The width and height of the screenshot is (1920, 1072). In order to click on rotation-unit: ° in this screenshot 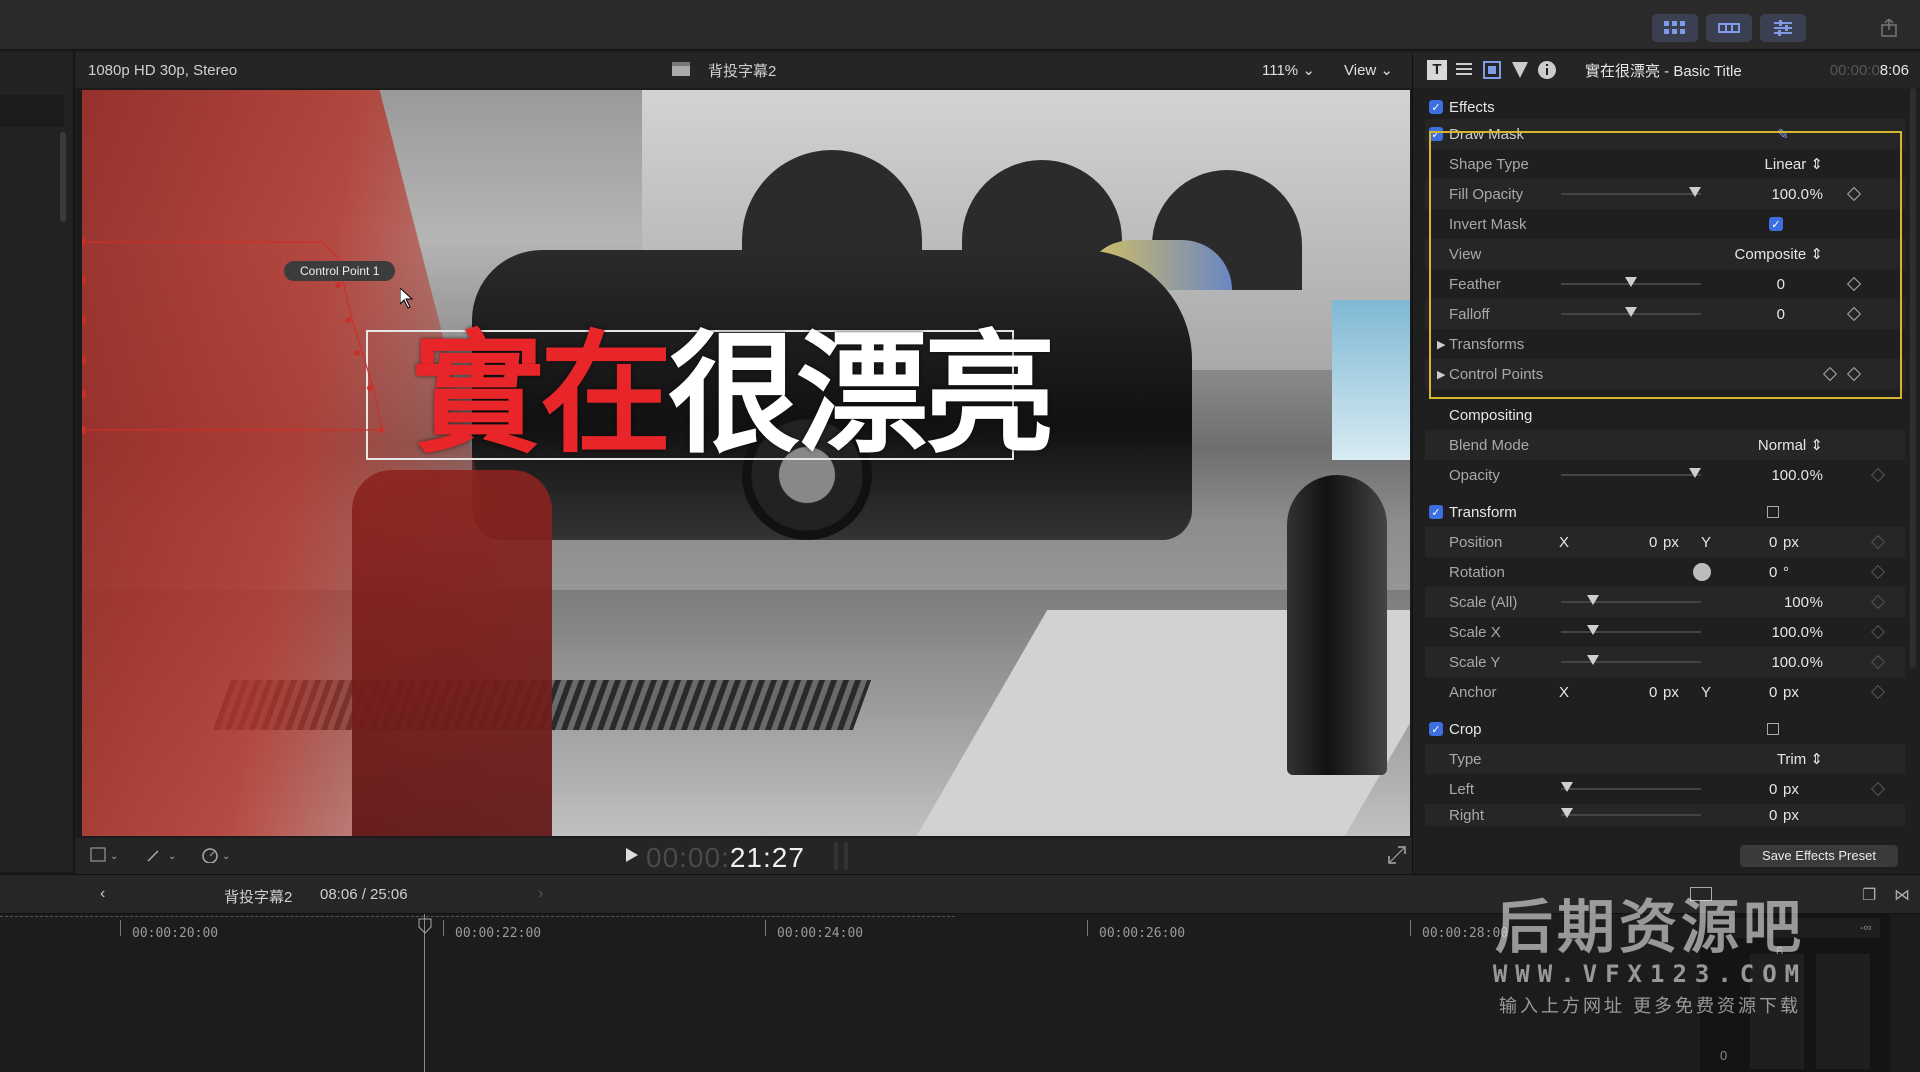, I will do `click(1786, 572)`.